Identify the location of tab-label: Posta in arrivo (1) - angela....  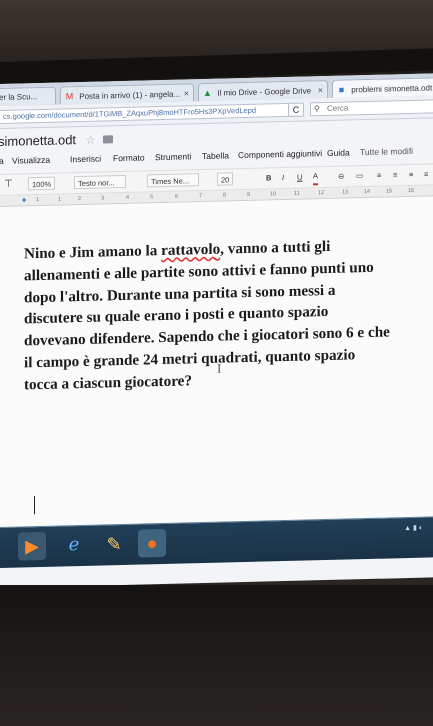
(130, 95).